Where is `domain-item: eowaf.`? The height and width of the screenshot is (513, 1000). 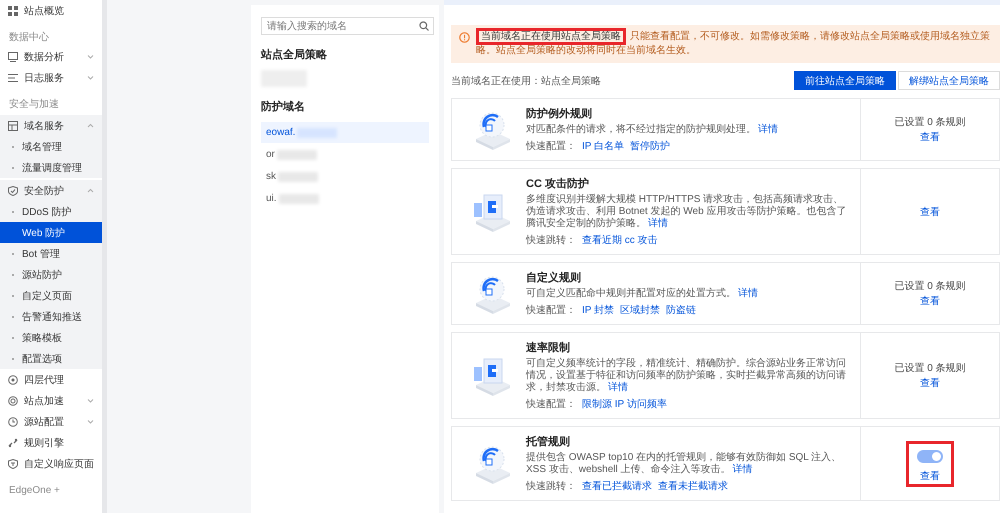 domain-item: eowaf. is located at coordinates (345, 132).